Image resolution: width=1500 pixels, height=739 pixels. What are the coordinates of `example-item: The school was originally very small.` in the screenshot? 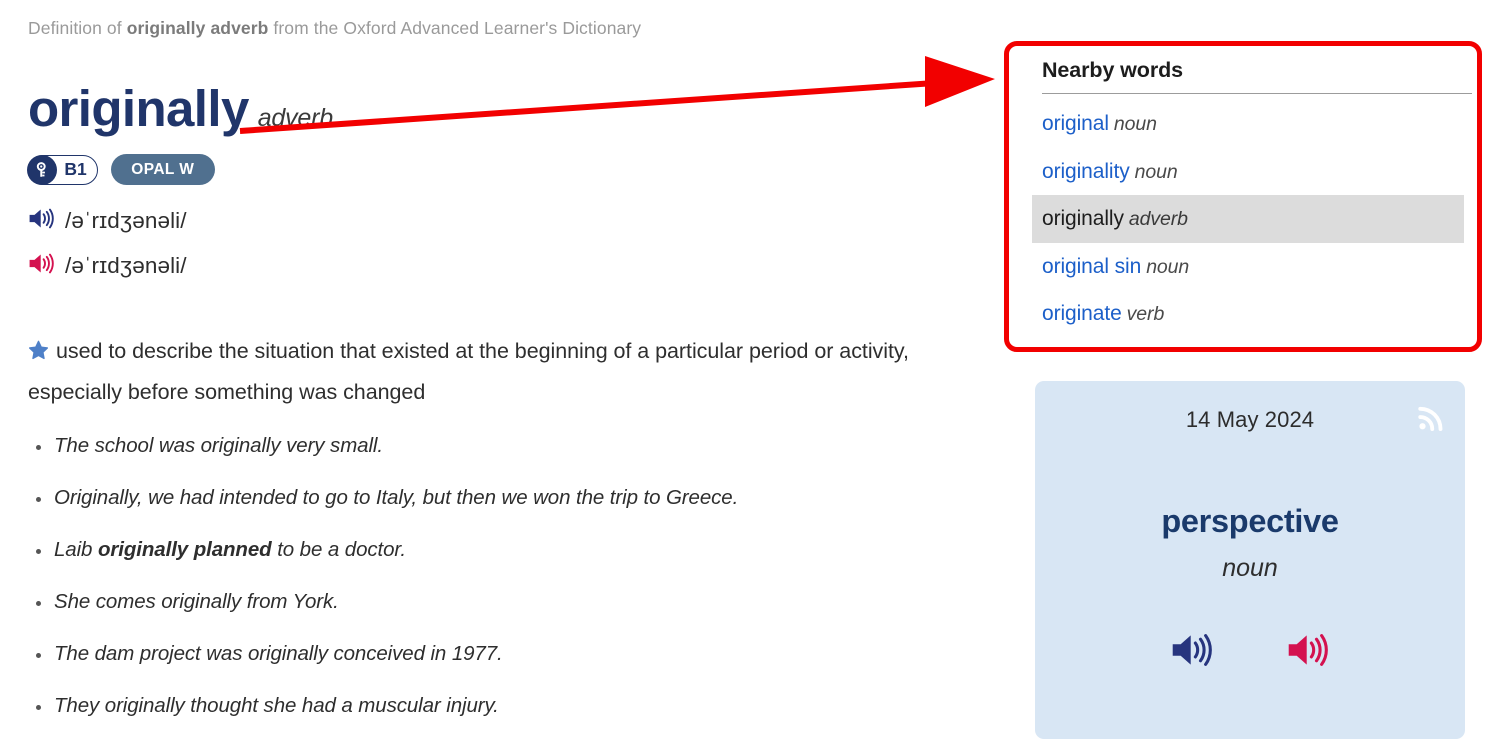 It's located at (480, 446).